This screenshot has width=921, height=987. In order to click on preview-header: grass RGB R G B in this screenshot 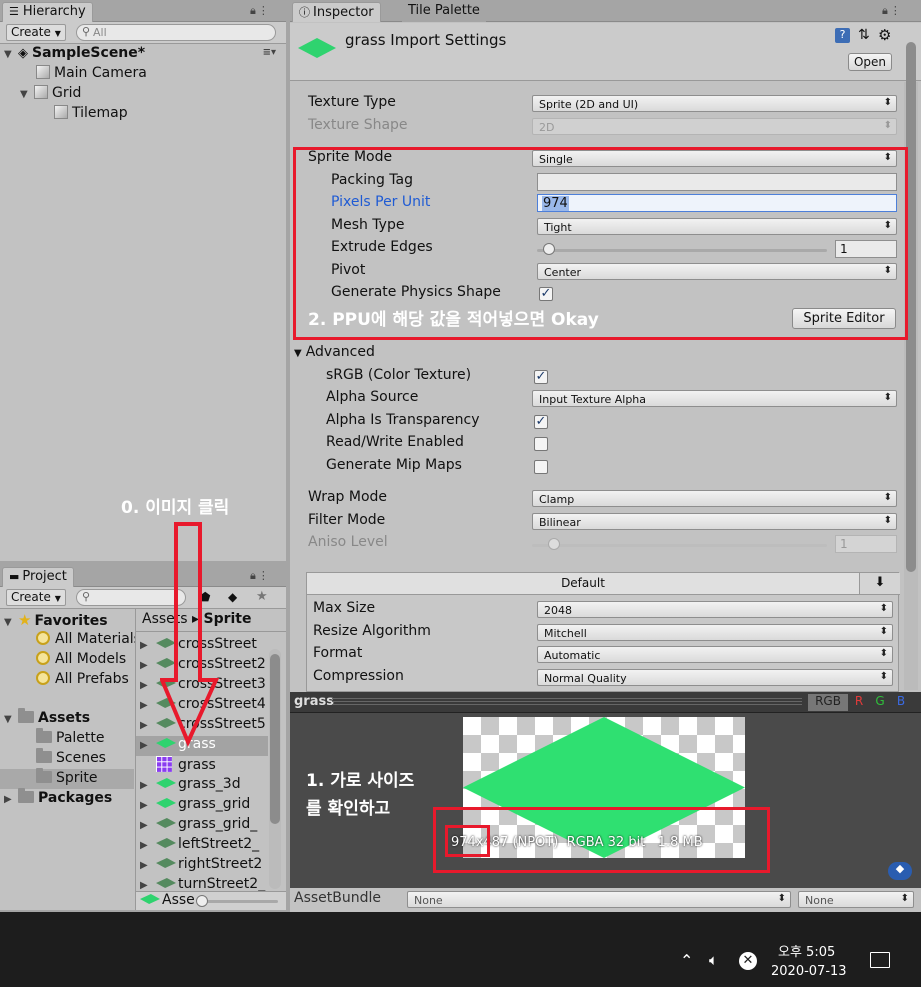, I will do `click(605, 702)`.